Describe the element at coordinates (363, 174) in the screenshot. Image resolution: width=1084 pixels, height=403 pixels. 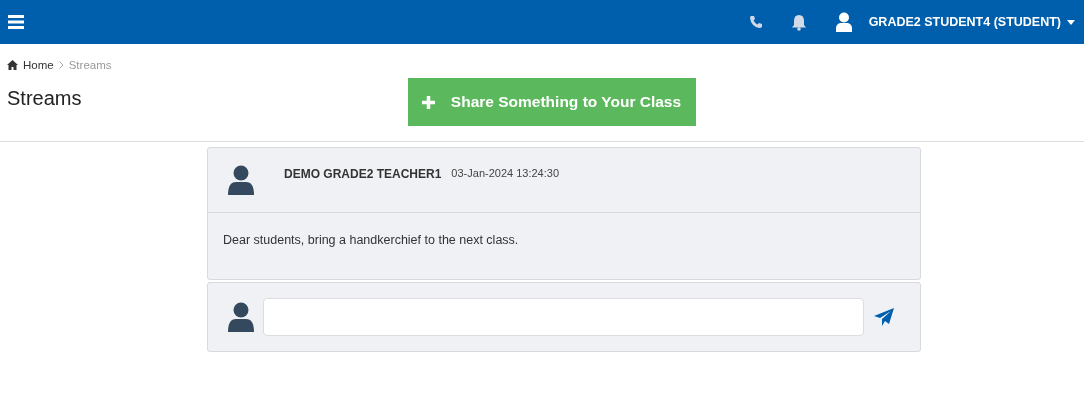
I see `post-author: DEMO GRADE2 TEACHER1` at that location.